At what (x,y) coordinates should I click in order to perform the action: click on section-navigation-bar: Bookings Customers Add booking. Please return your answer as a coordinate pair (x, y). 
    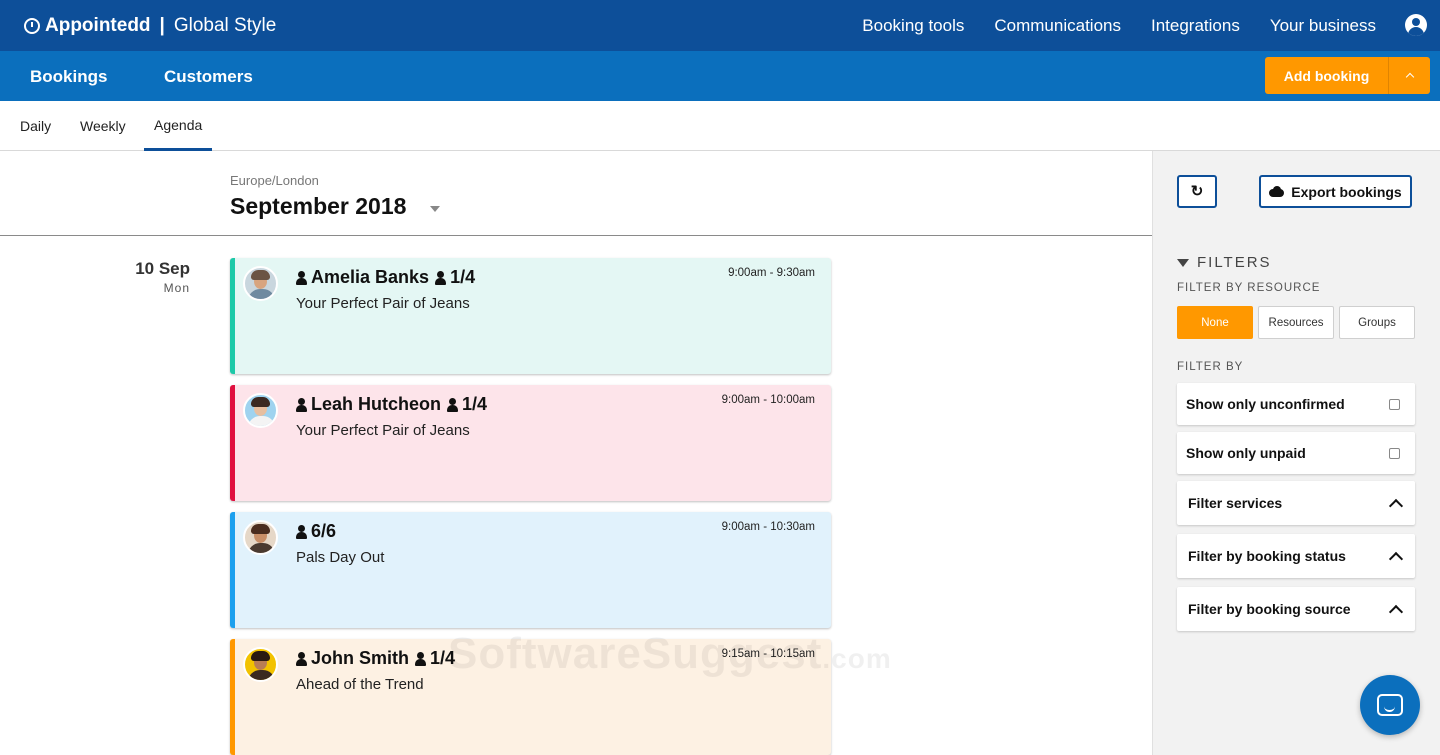
    Looking at the image, I should click on (720, 76).